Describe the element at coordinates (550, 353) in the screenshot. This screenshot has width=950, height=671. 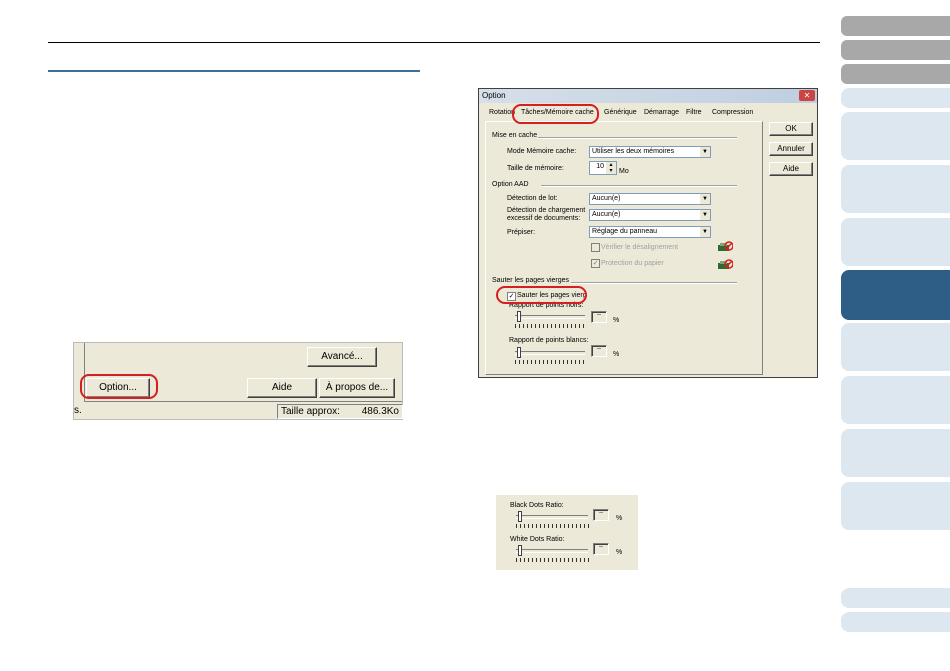
I see `white-ratio-track` at that location.